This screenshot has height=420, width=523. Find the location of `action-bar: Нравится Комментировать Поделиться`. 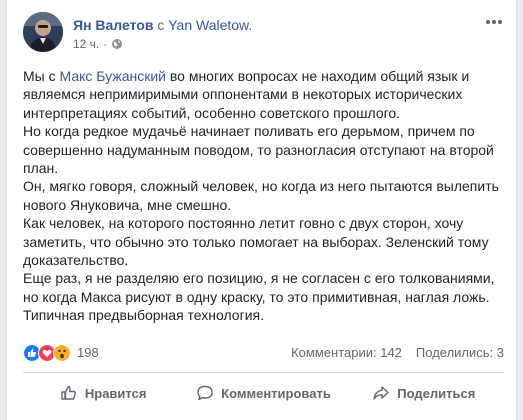

action-bar: Нравится Комментировать Поделиться is located at coordinates (263, 393).